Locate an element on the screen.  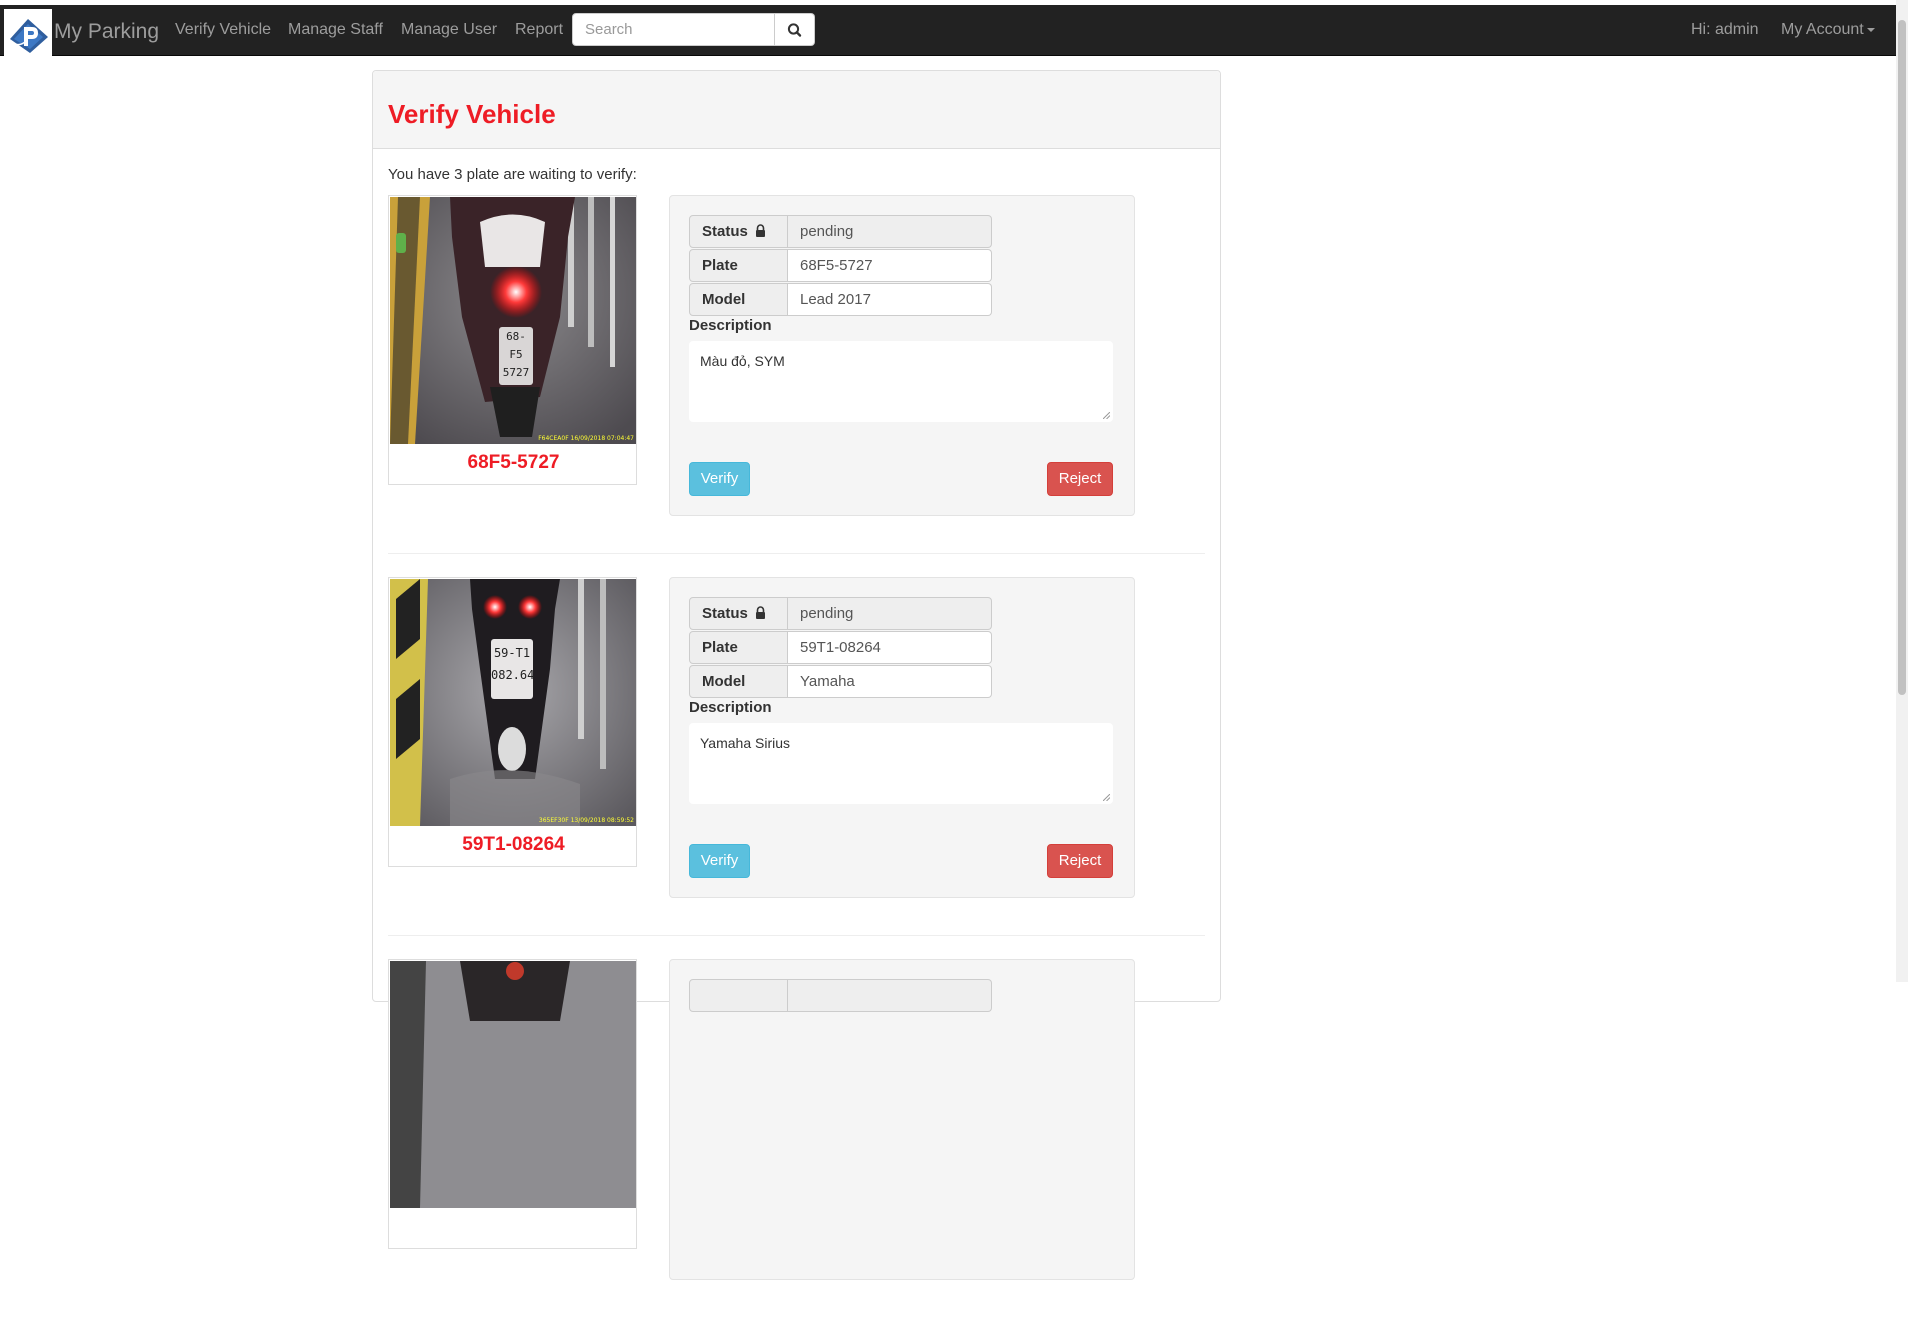
brand-name: My Parking is located at coordinates (106, 32).